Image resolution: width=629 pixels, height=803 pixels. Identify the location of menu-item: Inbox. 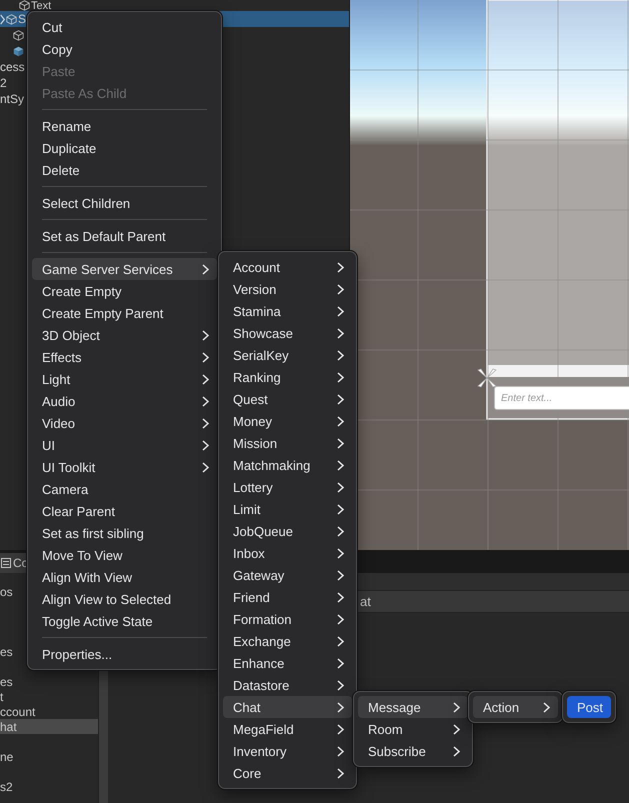
(287, 553).